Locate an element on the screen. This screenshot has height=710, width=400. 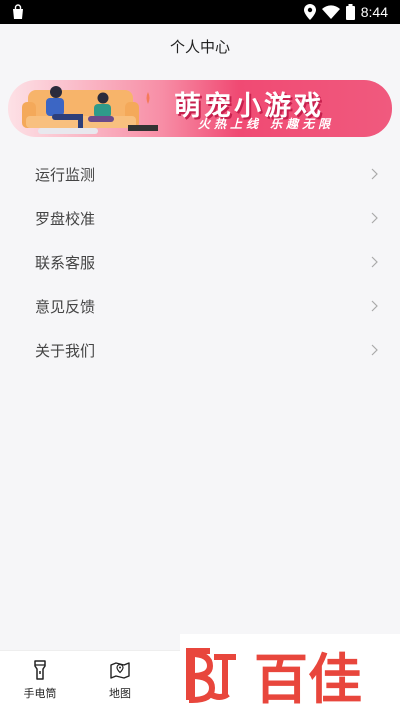
page-header: 个人中心 is located at coordinates (200, 46).